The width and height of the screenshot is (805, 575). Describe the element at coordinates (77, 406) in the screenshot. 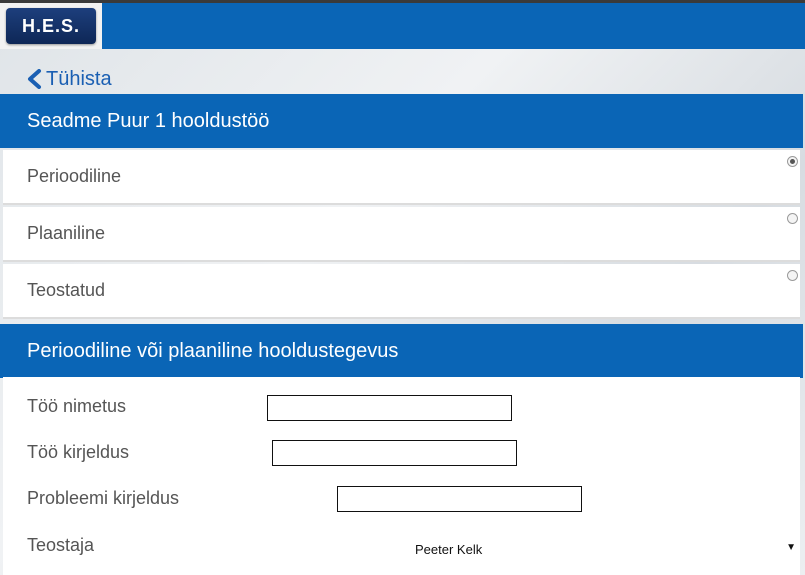

I see `work-name-label: Töö nimetus` at that location.